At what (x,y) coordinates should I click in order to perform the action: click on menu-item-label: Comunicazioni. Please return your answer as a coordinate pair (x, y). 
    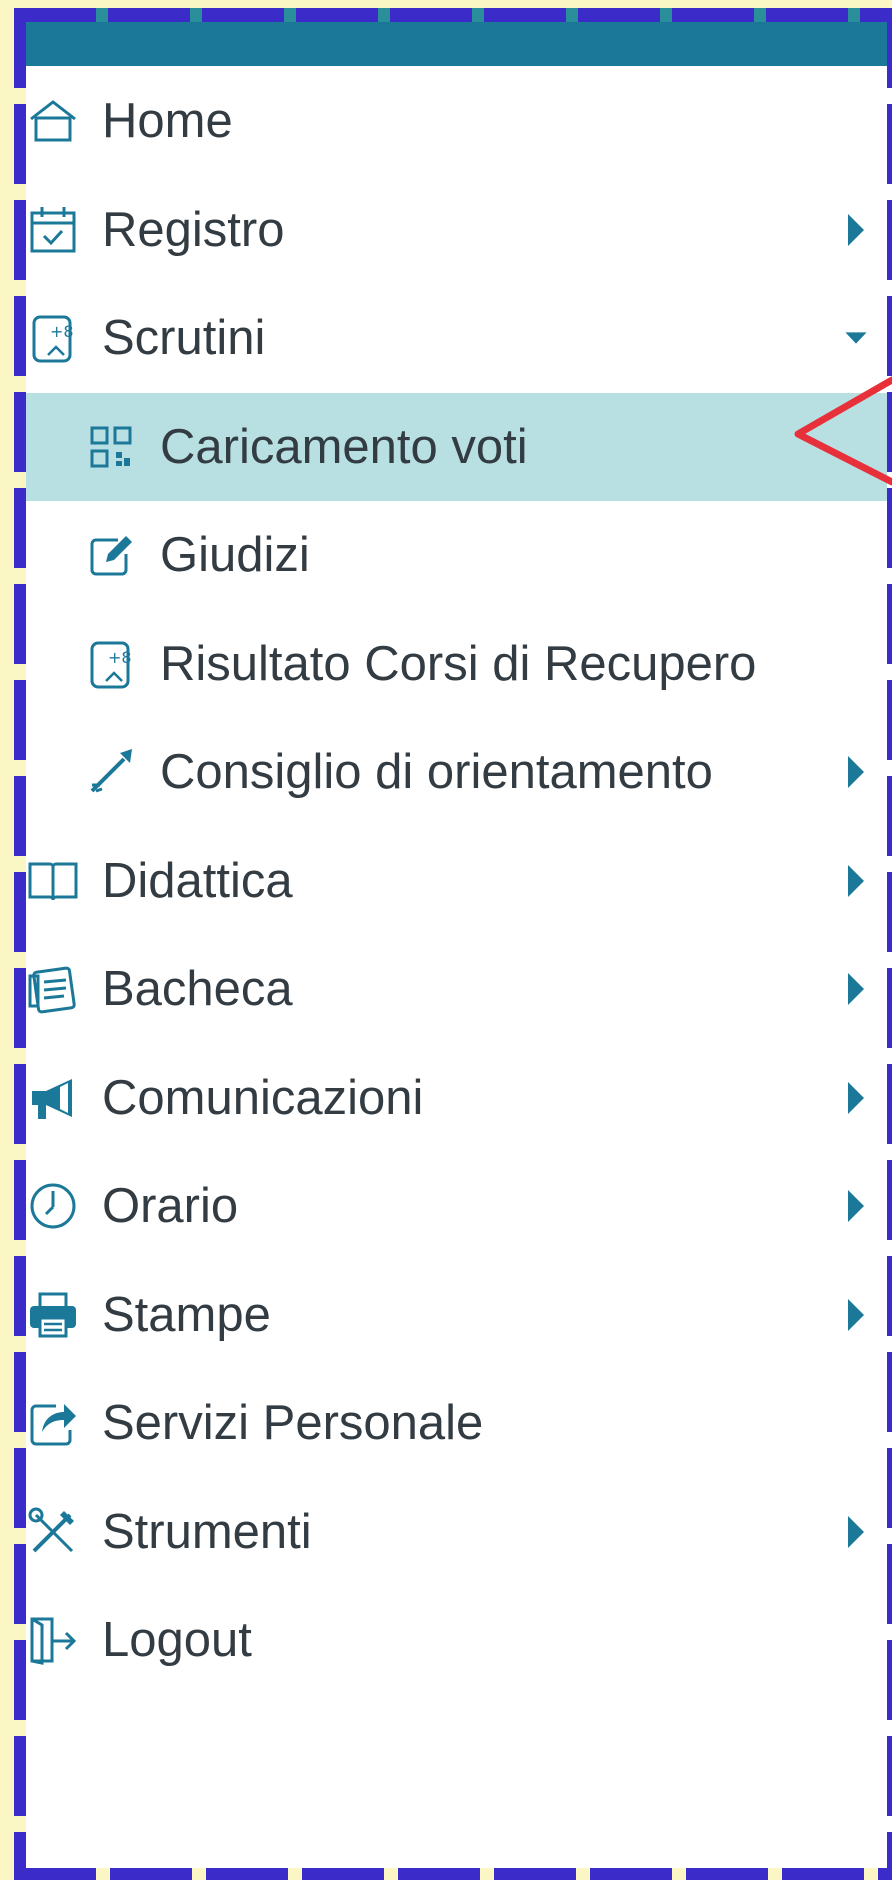
    Looking at the image, I should click on (263, 1097).